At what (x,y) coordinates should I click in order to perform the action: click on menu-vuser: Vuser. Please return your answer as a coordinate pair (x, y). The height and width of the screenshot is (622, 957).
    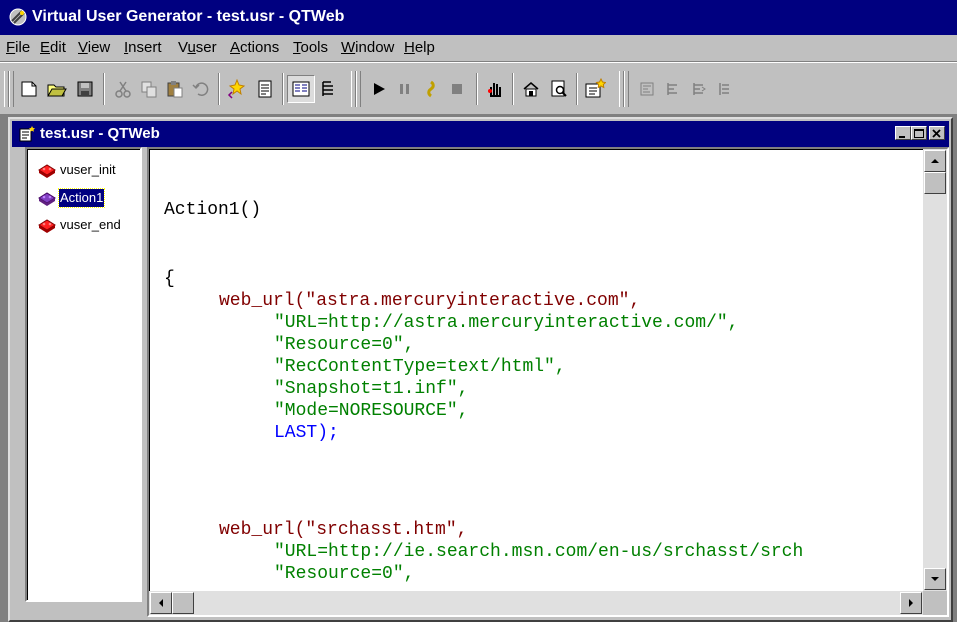
    Looking at the image, I should click on (197, 47).